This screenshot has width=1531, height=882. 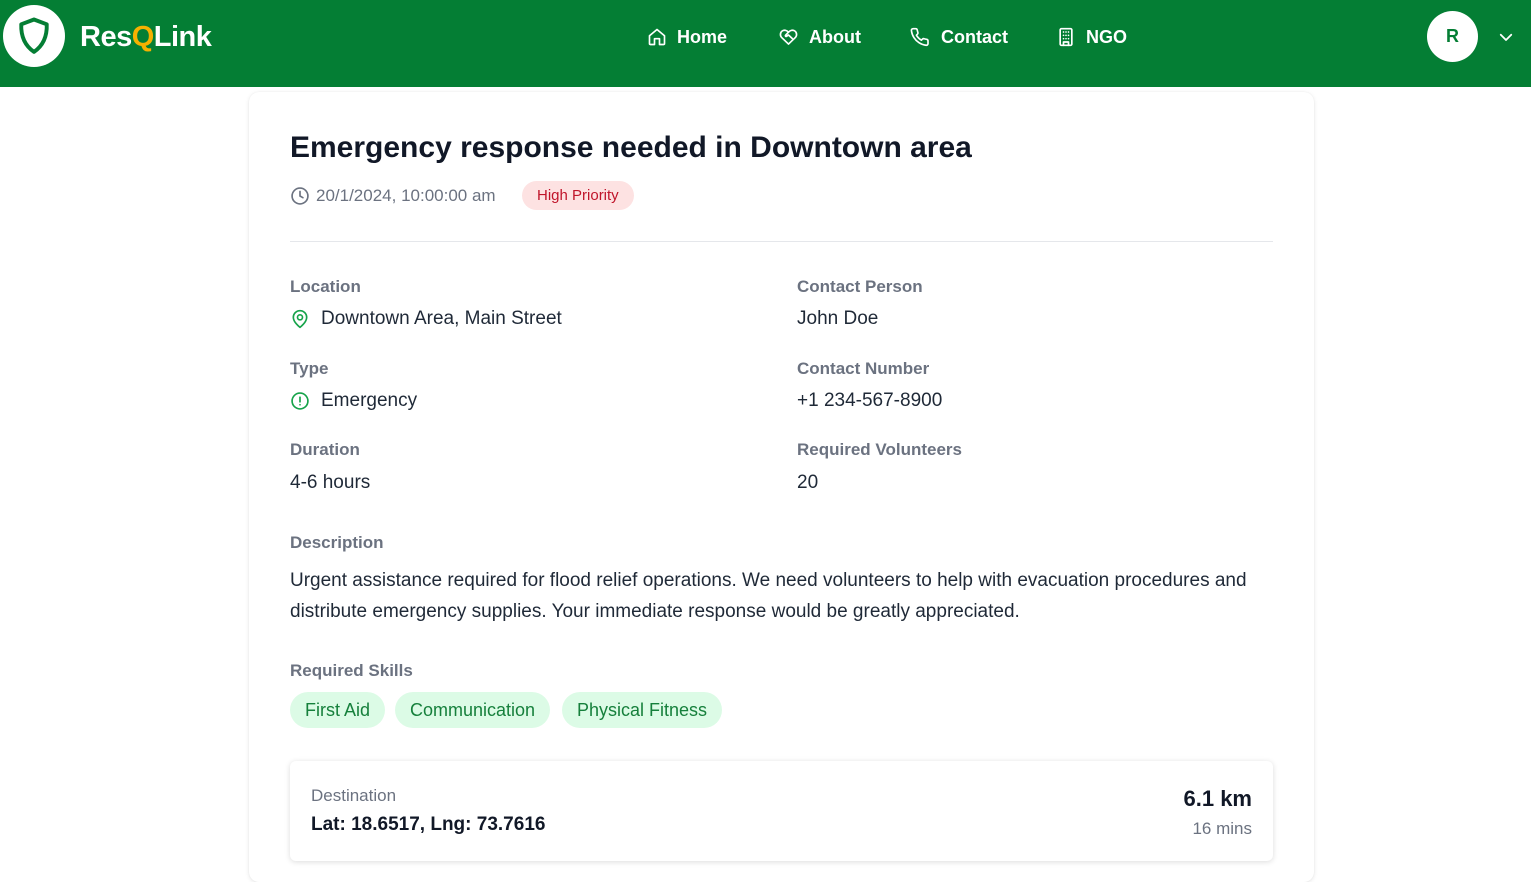 What do you see at coordinates (369, 400) in the screenshot?
I see `type-text: Emergency` at bounding box center [369, 400].